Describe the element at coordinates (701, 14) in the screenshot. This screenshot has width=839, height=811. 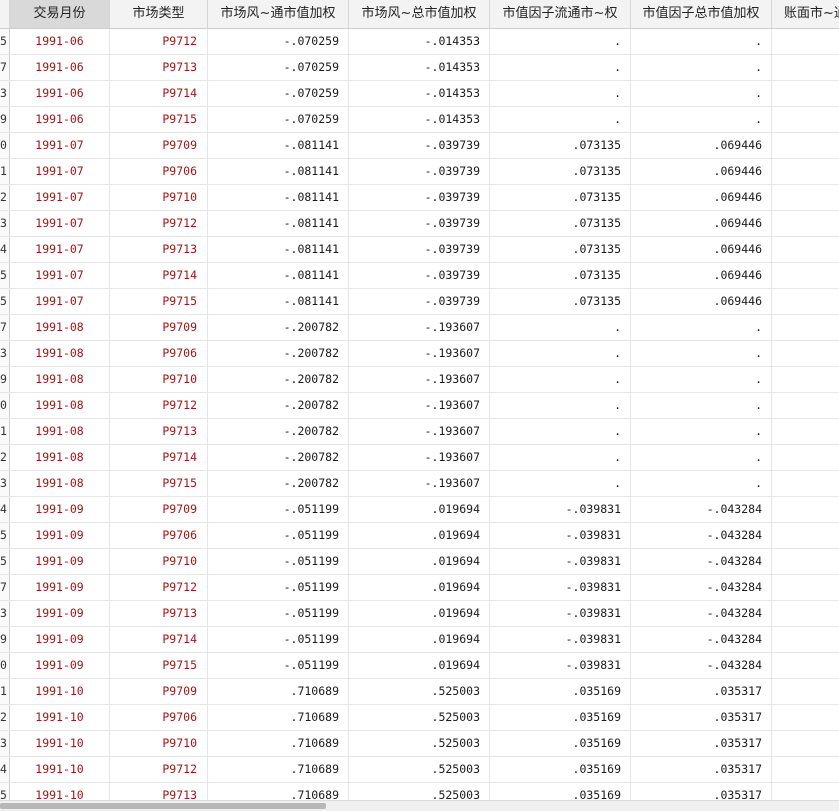
I see `column-header-size-total-weighted: 市值因子总市值加权` at that location.